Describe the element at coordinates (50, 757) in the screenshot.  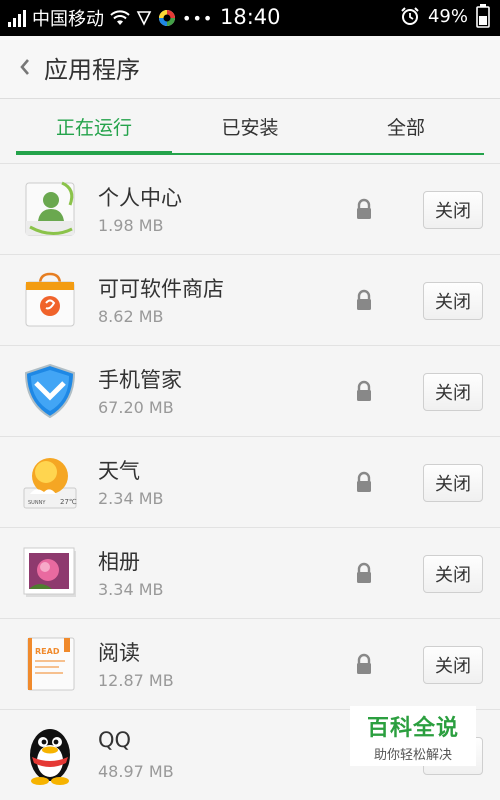
I see `qq-penguin-icon` at that location.